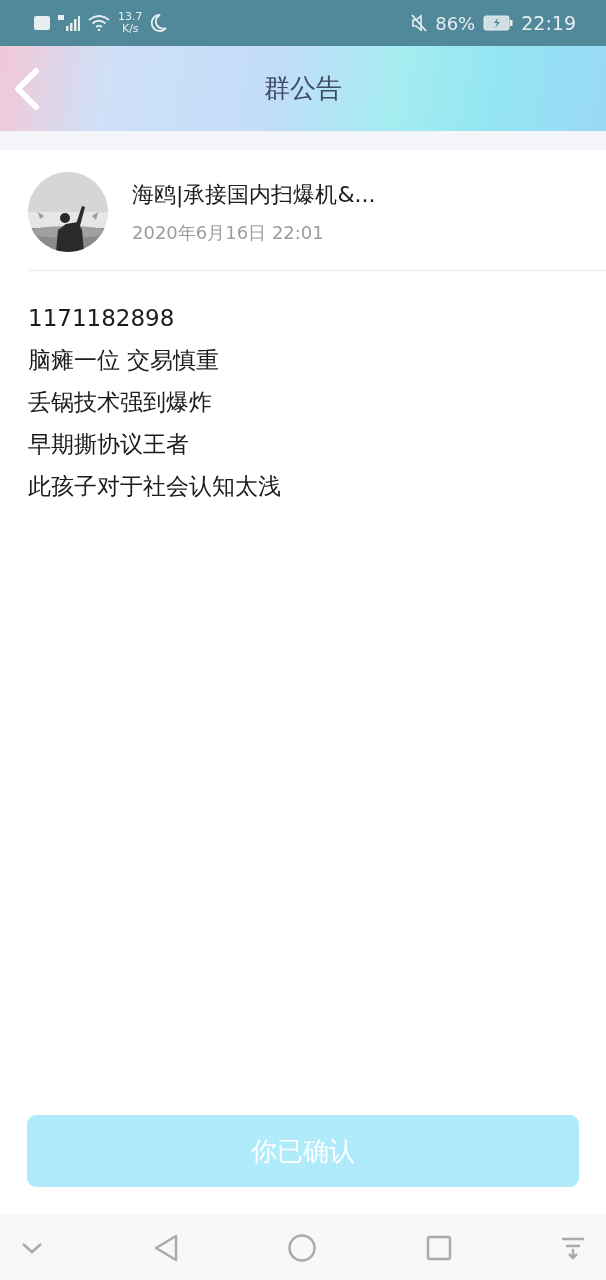 The height and width of the screenshot is (1280, 606). What do you see at coordinates (124, 360) in the screenshot?
I see `announcement-line: 脑瘫一位 交易慎重` at bounding box center [124, 360].